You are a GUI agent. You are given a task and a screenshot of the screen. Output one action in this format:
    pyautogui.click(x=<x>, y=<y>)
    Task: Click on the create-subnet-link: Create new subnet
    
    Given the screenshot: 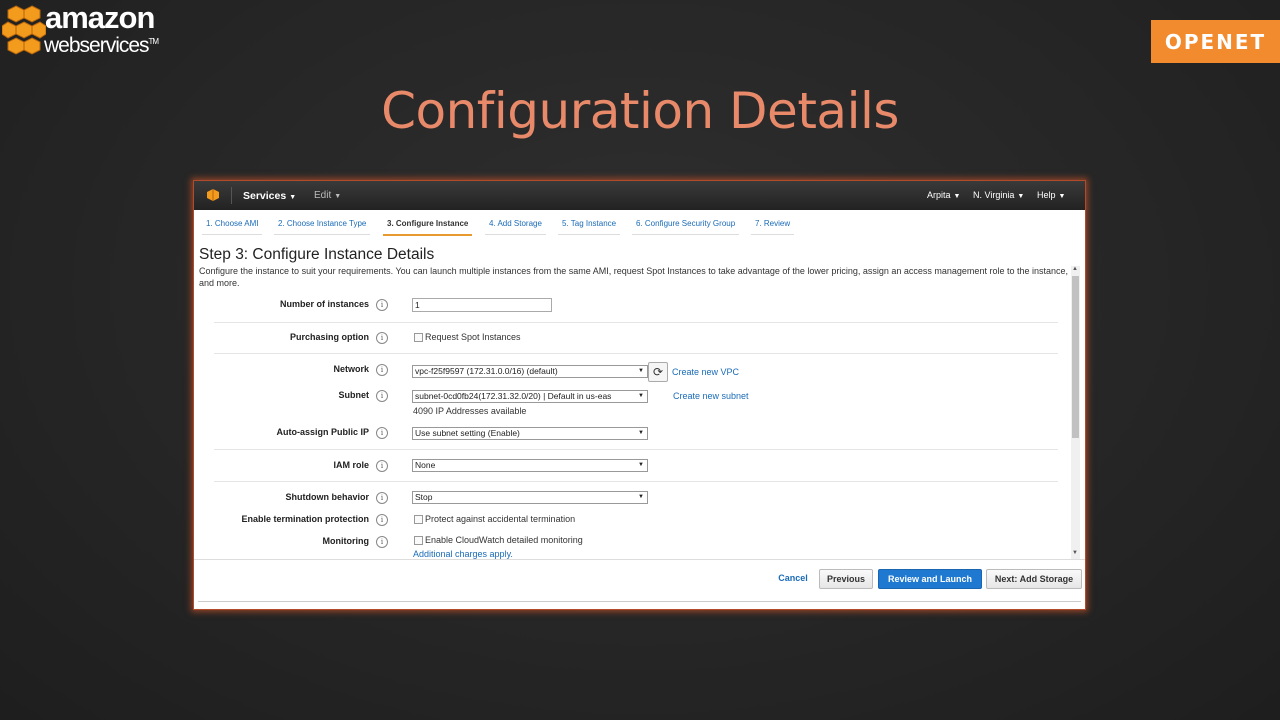 What is the action you would take?
    pyautogui.click(x=711, y=396)
    